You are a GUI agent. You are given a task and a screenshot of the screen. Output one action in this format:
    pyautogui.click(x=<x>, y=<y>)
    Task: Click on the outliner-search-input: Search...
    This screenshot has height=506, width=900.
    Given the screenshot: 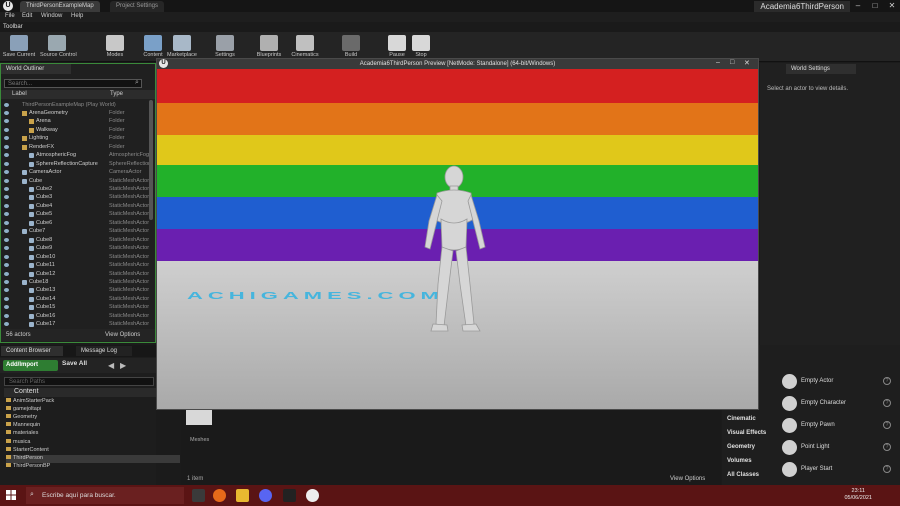 What is the action you would take?
    pyautogui.click(x=73, y=83)
    